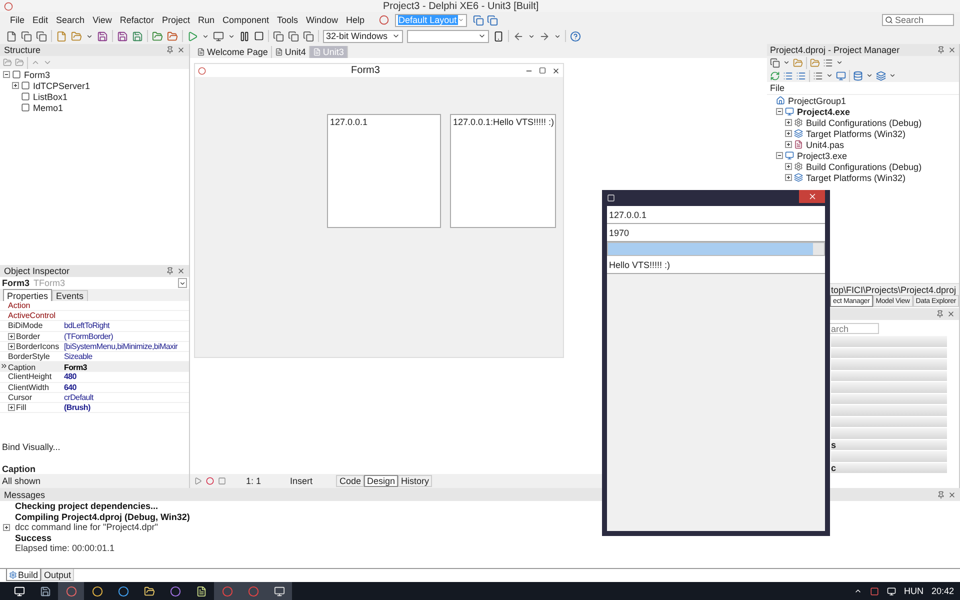 The image size is (960, 600). I want to click on menu-item: Refactor, so click(137, 20).